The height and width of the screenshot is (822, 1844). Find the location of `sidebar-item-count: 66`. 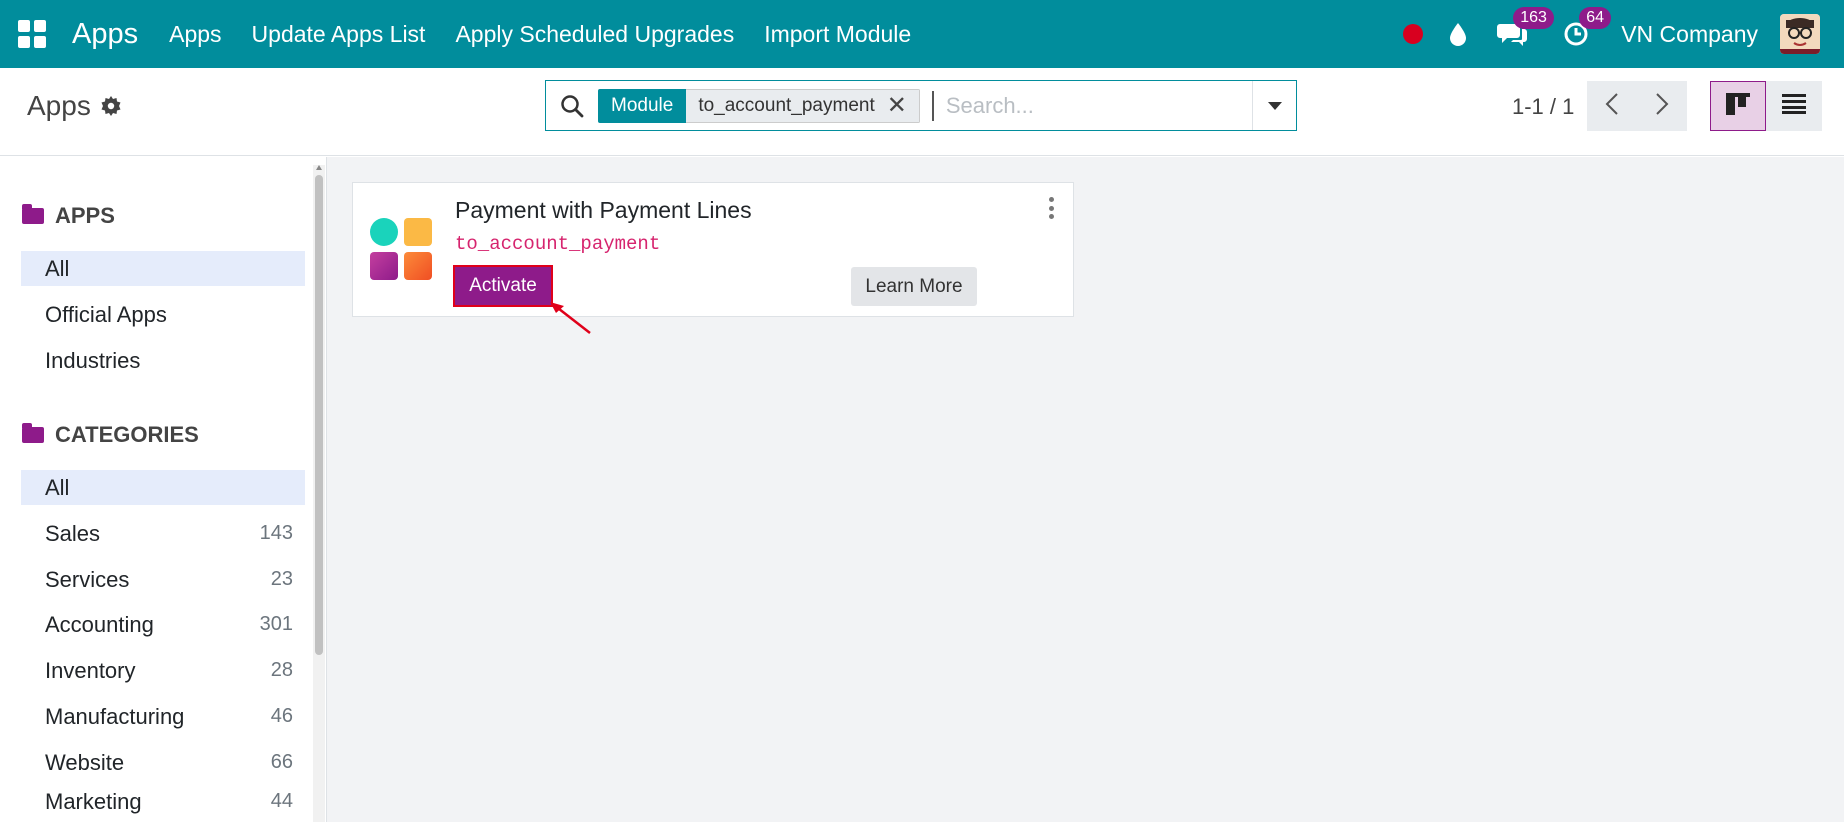

sidebar-item-count: 66 is located at coordinates (281, 762).